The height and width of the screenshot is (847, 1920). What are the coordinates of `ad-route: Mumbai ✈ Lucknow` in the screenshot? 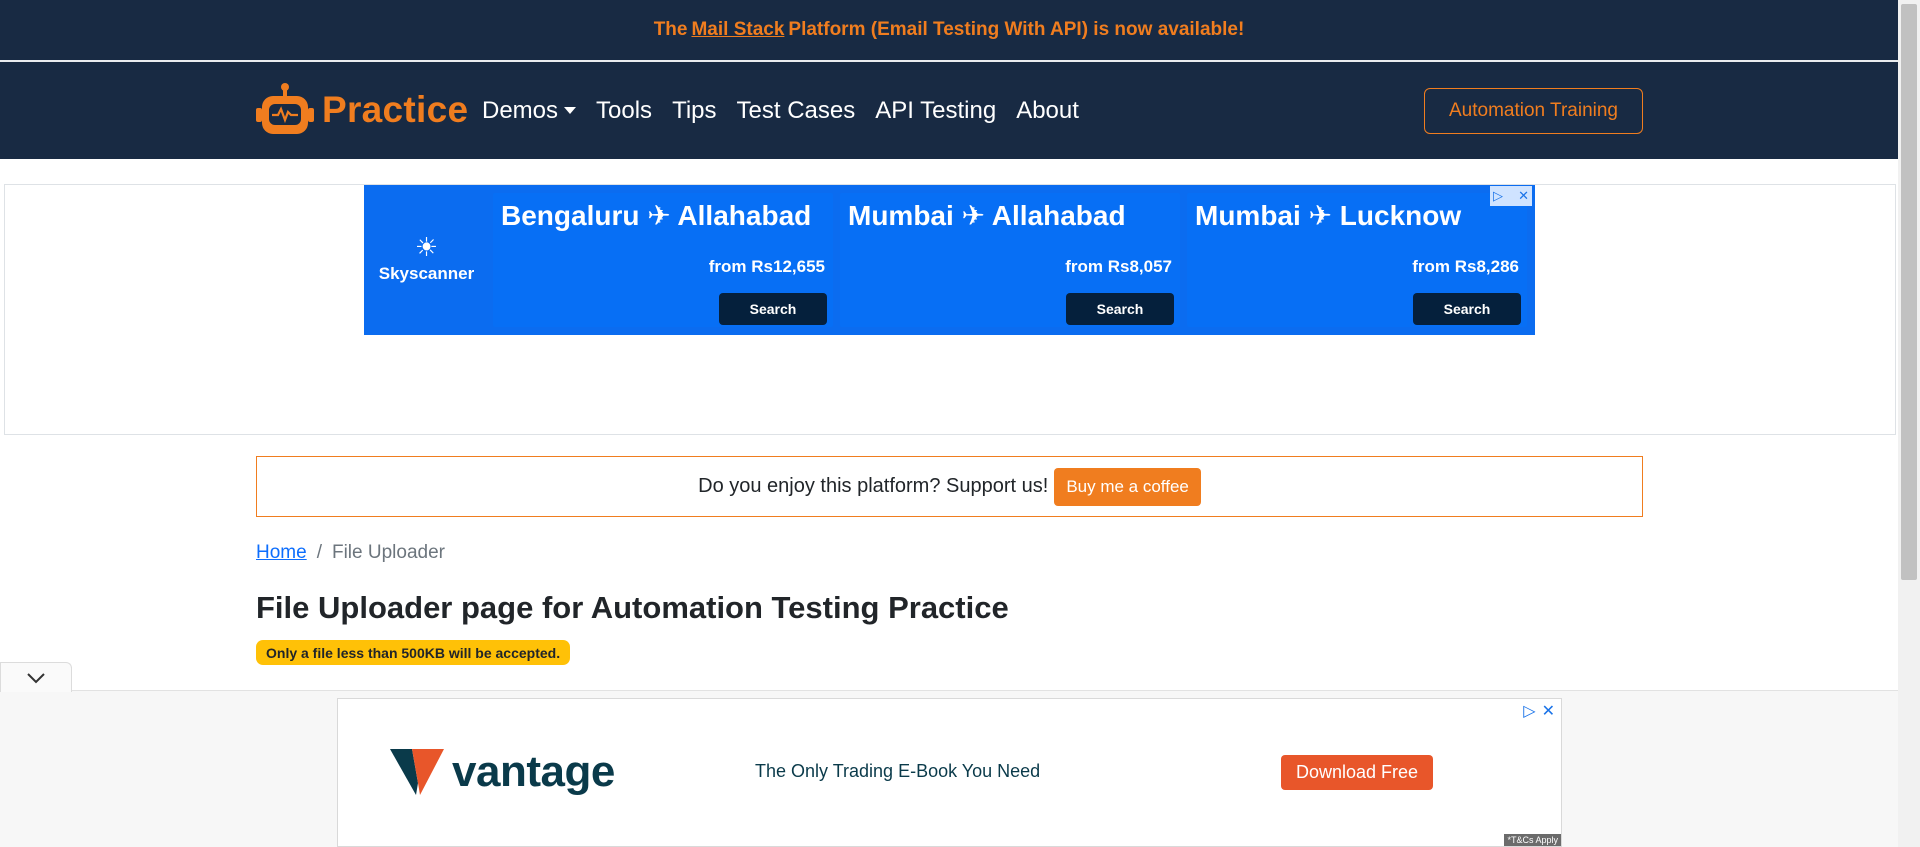 It's located at (1328, 215).